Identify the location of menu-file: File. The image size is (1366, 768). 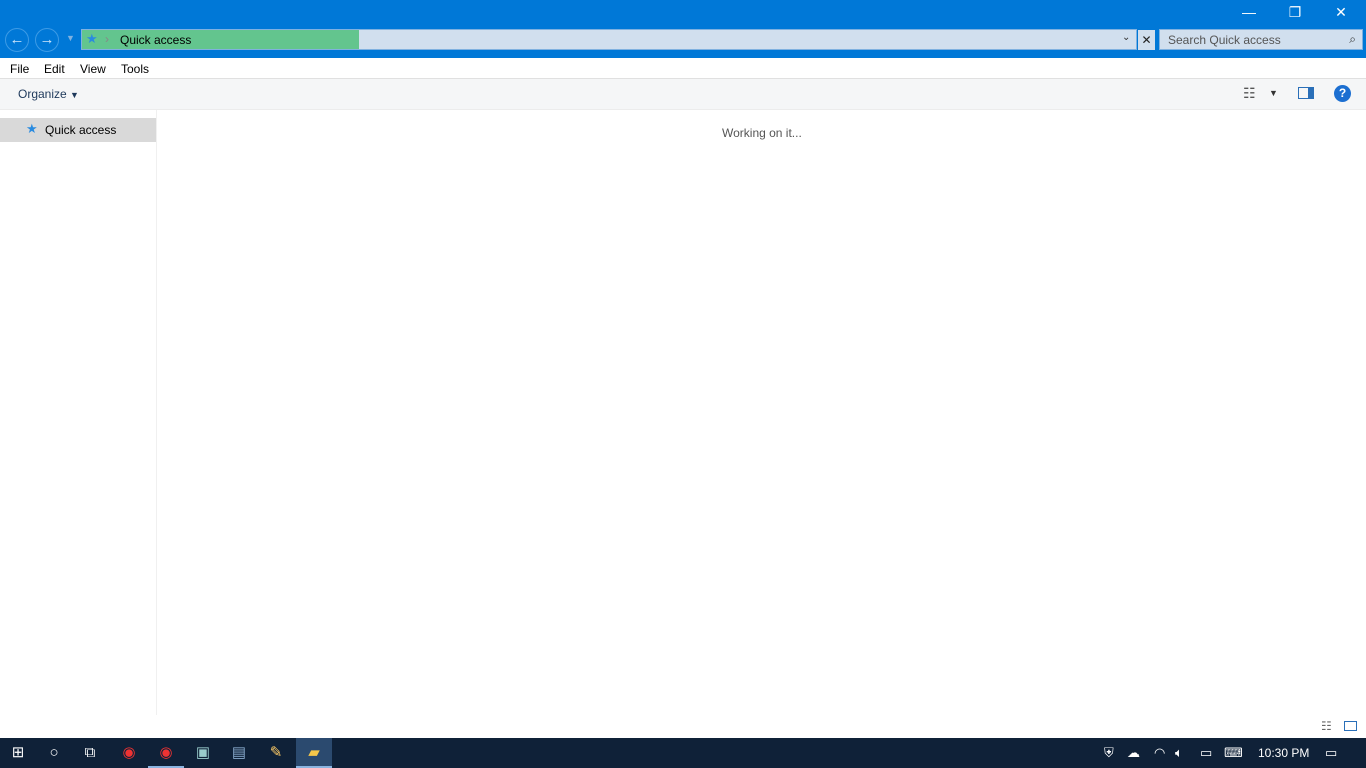
(19, 69).